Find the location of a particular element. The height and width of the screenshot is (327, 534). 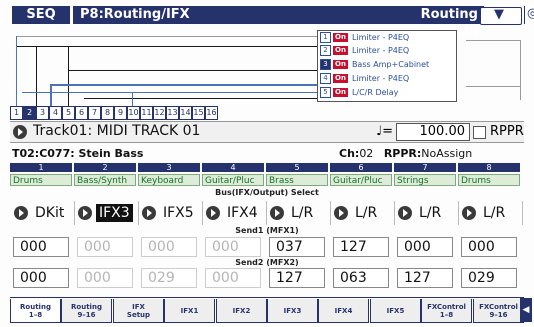

mode-label: SEQ is located at coordinates (41, 15).